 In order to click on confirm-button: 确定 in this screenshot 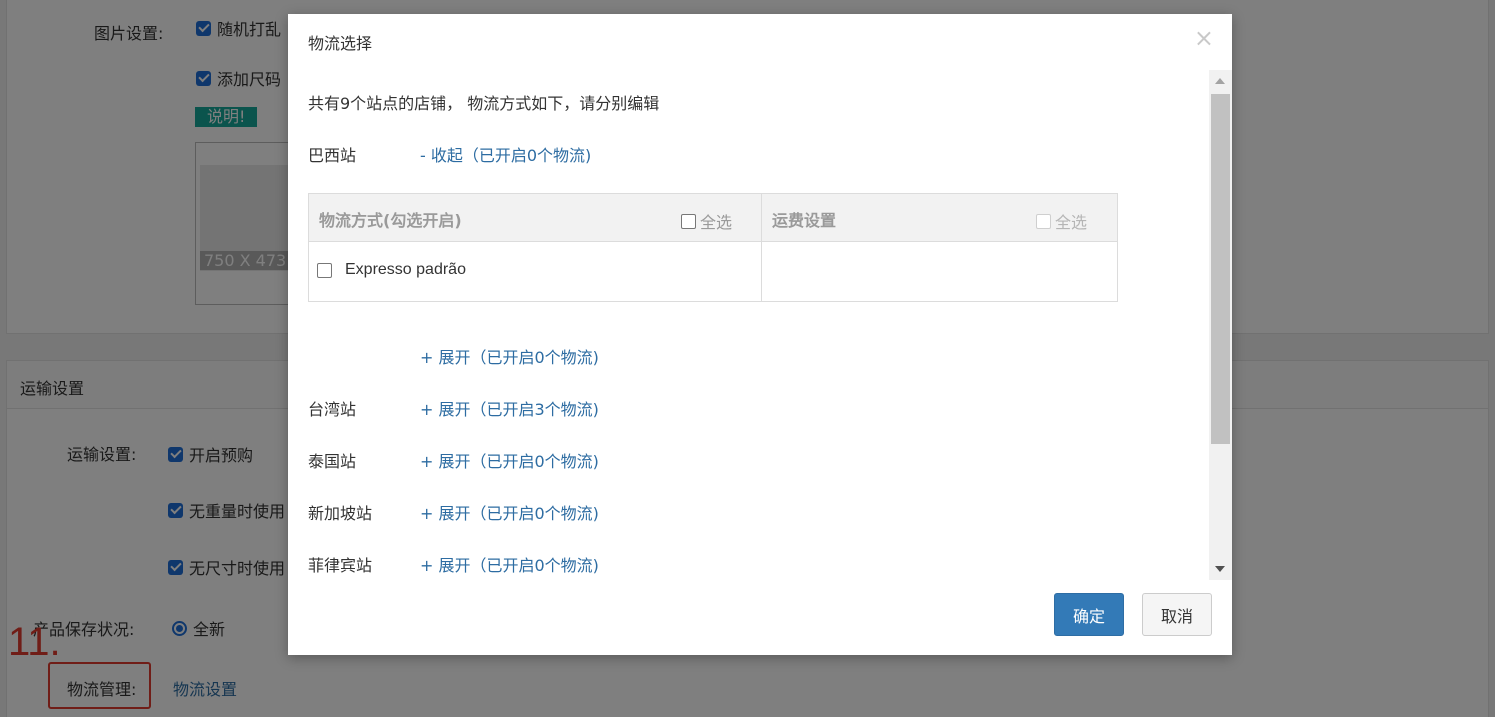, I will do `click(1089, 614)`.